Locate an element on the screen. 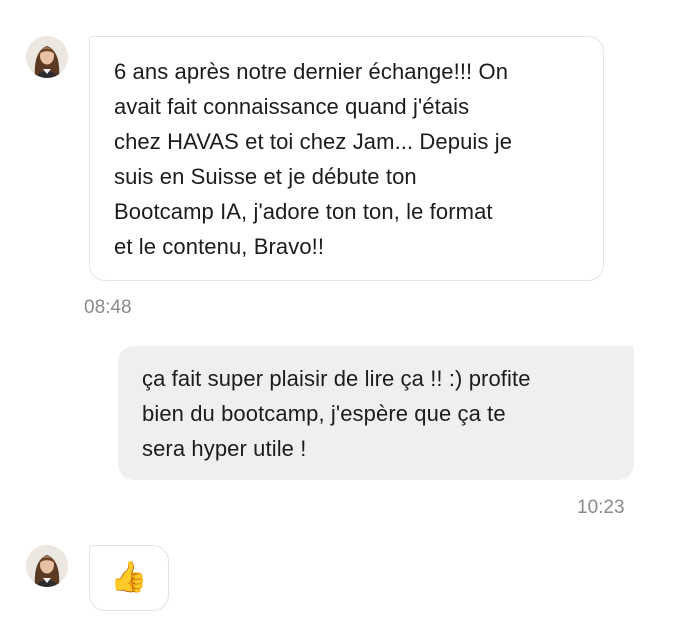 The image size is (675, 640). thumbs-up-icon: 👍 is located at coordinates (129, 577).